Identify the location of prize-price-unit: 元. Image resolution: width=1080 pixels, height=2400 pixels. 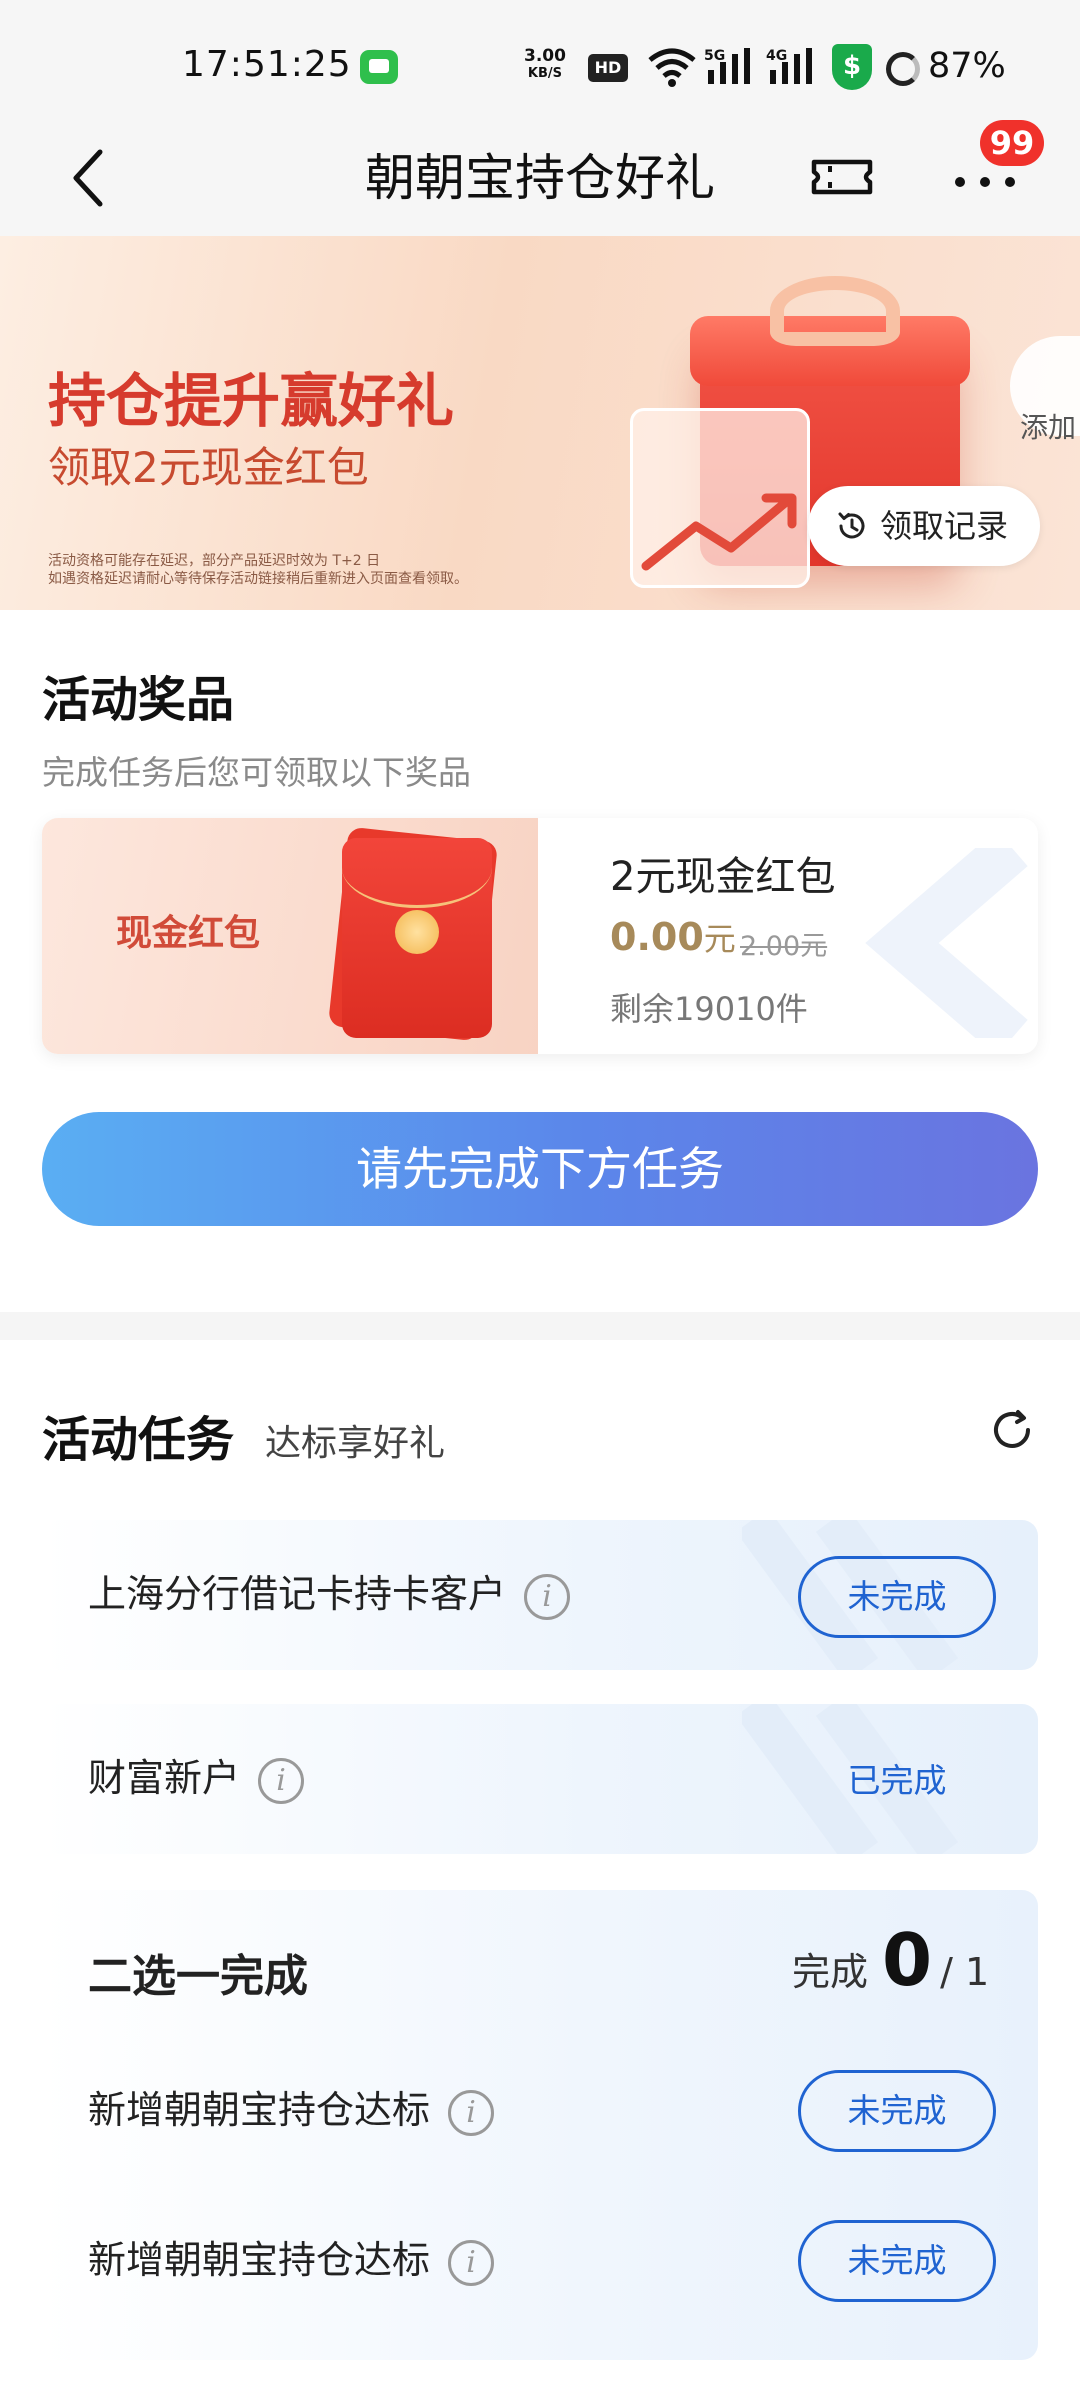
(719, 939).